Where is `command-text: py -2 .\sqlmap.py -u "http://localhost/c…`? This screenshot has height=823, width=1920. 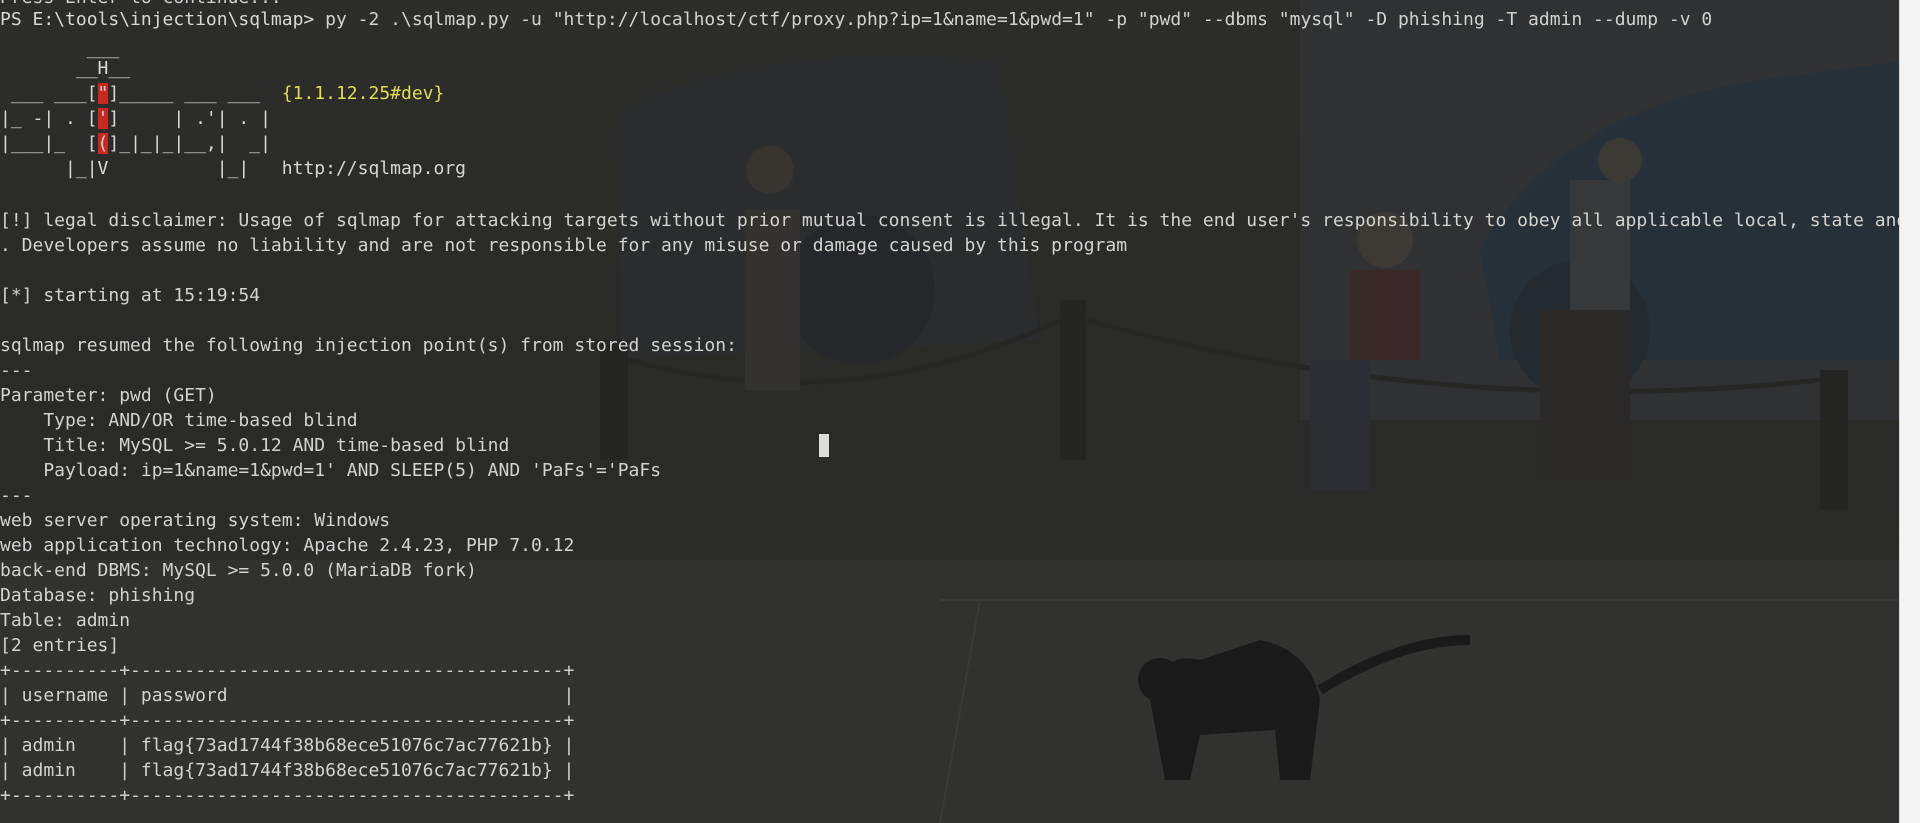
command-text: py -2 .\sqlmap.py -u "http://localhost/c… is located at coordinates (1013, 19).